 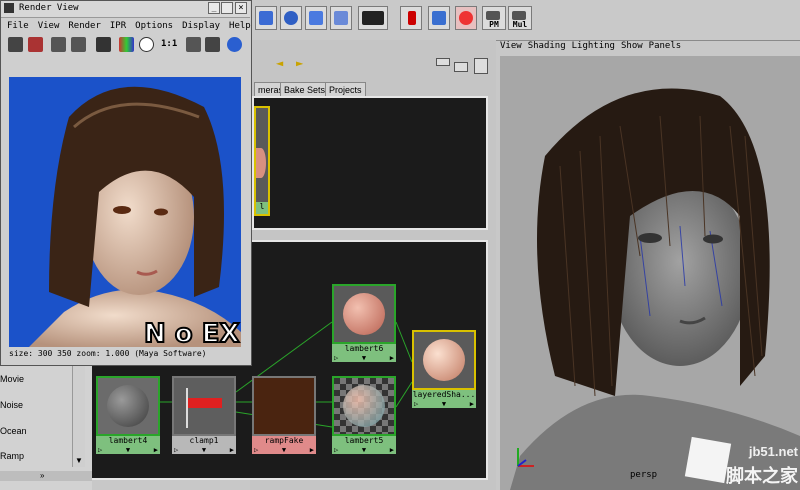 I want to click on render-view-titlebar: Render View _ ×, so click(x=125, y=9).